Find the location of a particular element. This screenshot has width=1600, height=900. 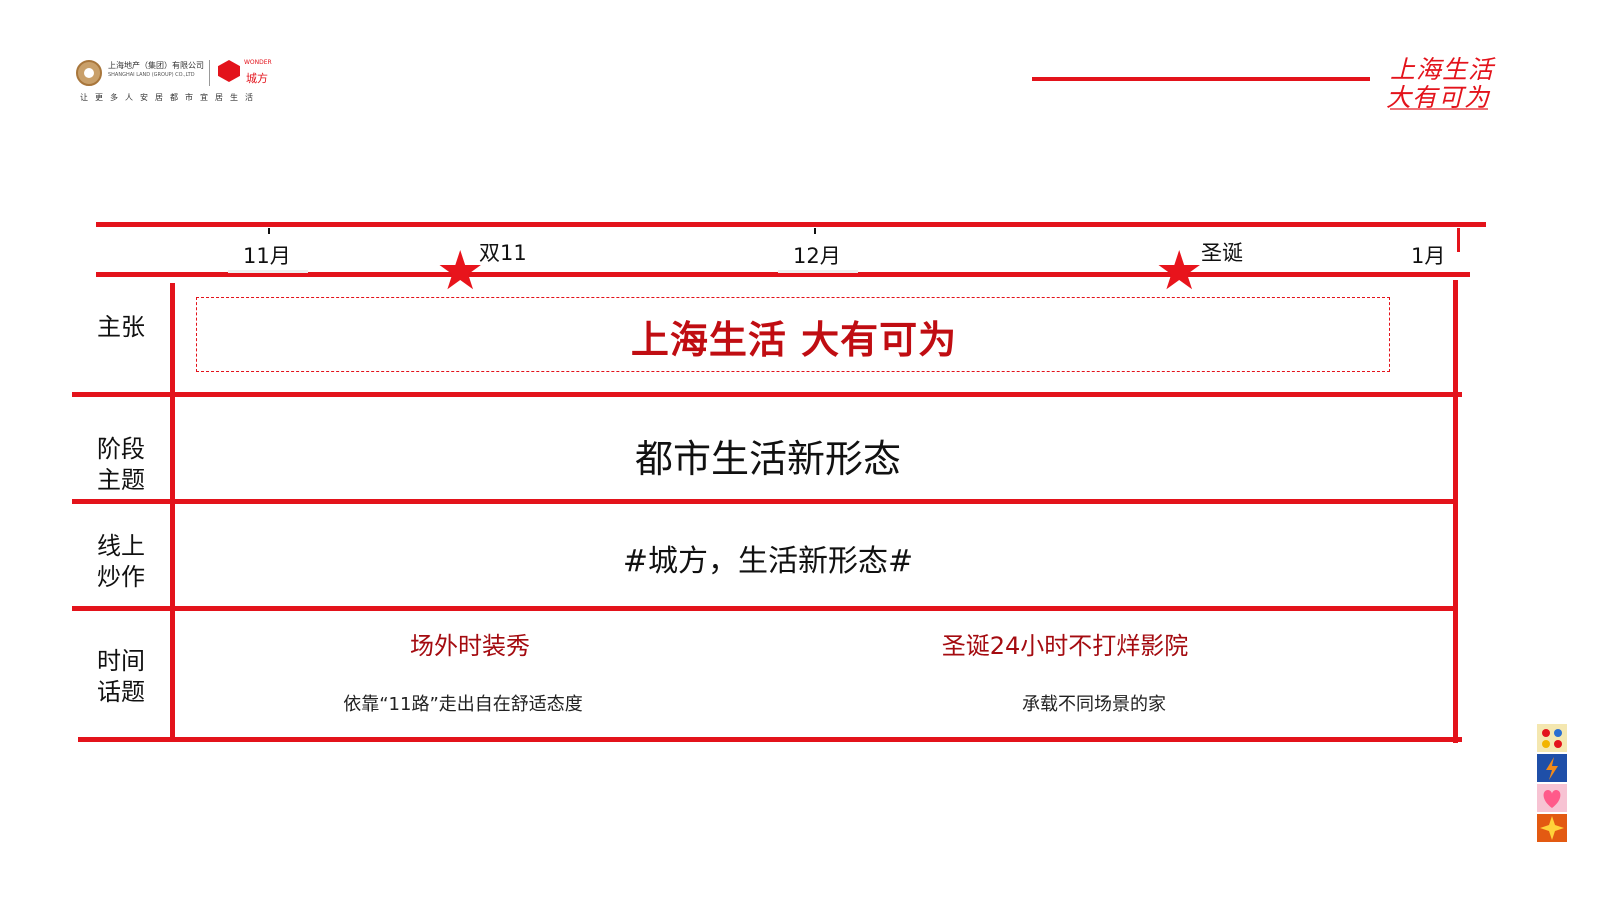

table-bottom-border is located at coordinates (770, 739).